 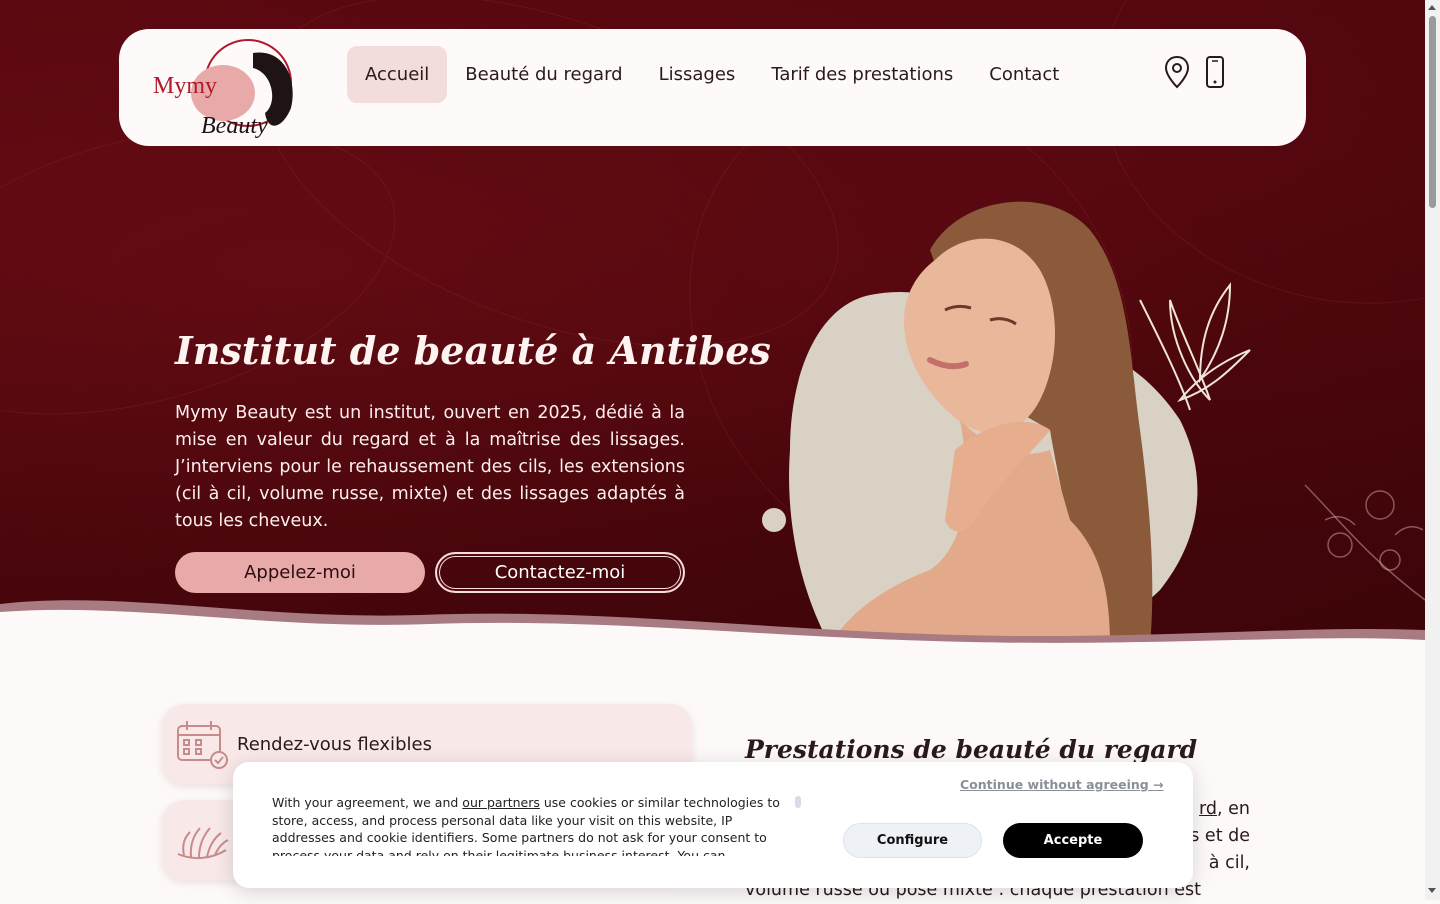 I want to click on hero-wave-divider, so click(x=712, y=635).